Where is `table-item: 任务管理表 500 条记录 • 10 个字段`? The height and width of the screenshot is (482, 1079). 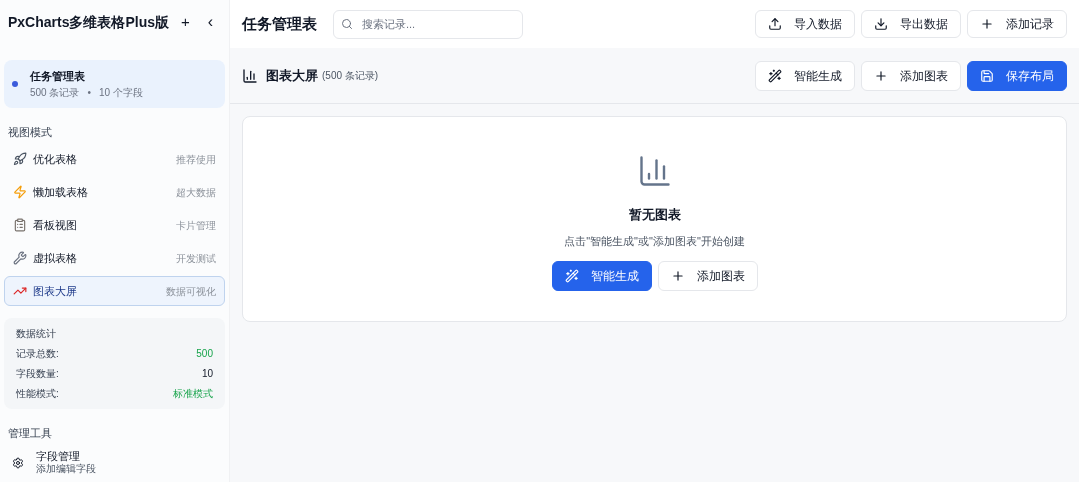 table-item: 任务管理表 500 条记录 • 10 个字段 is located at coordinates (114, 84).